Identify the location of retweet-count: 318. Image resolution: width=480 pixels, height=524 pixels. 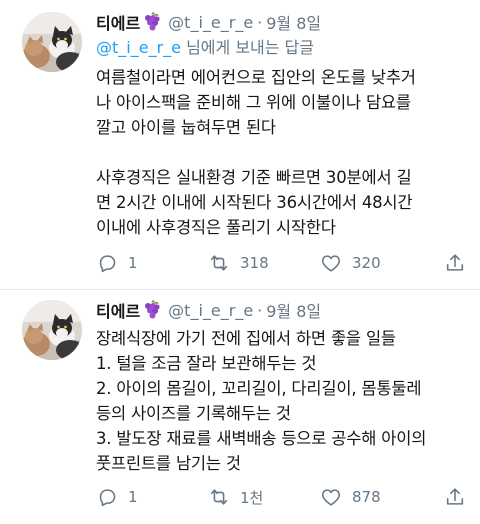
(254, 263).